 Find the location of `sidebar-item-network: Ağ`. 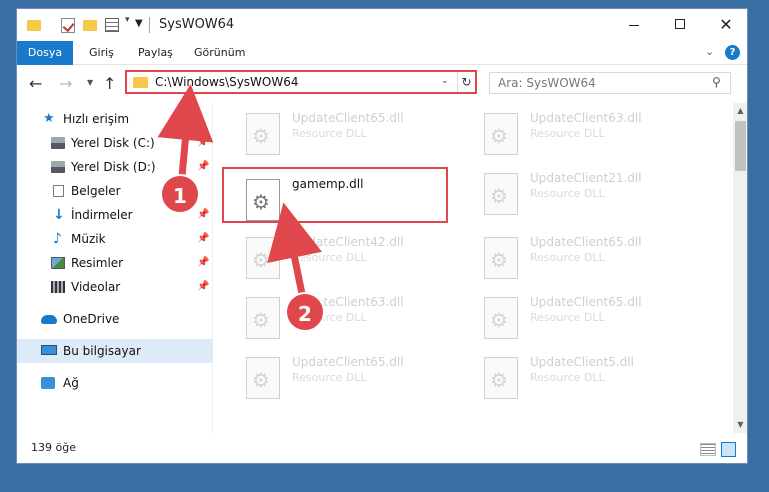

sidebar-item-network: Ağ is located at coordinates (115, 383).